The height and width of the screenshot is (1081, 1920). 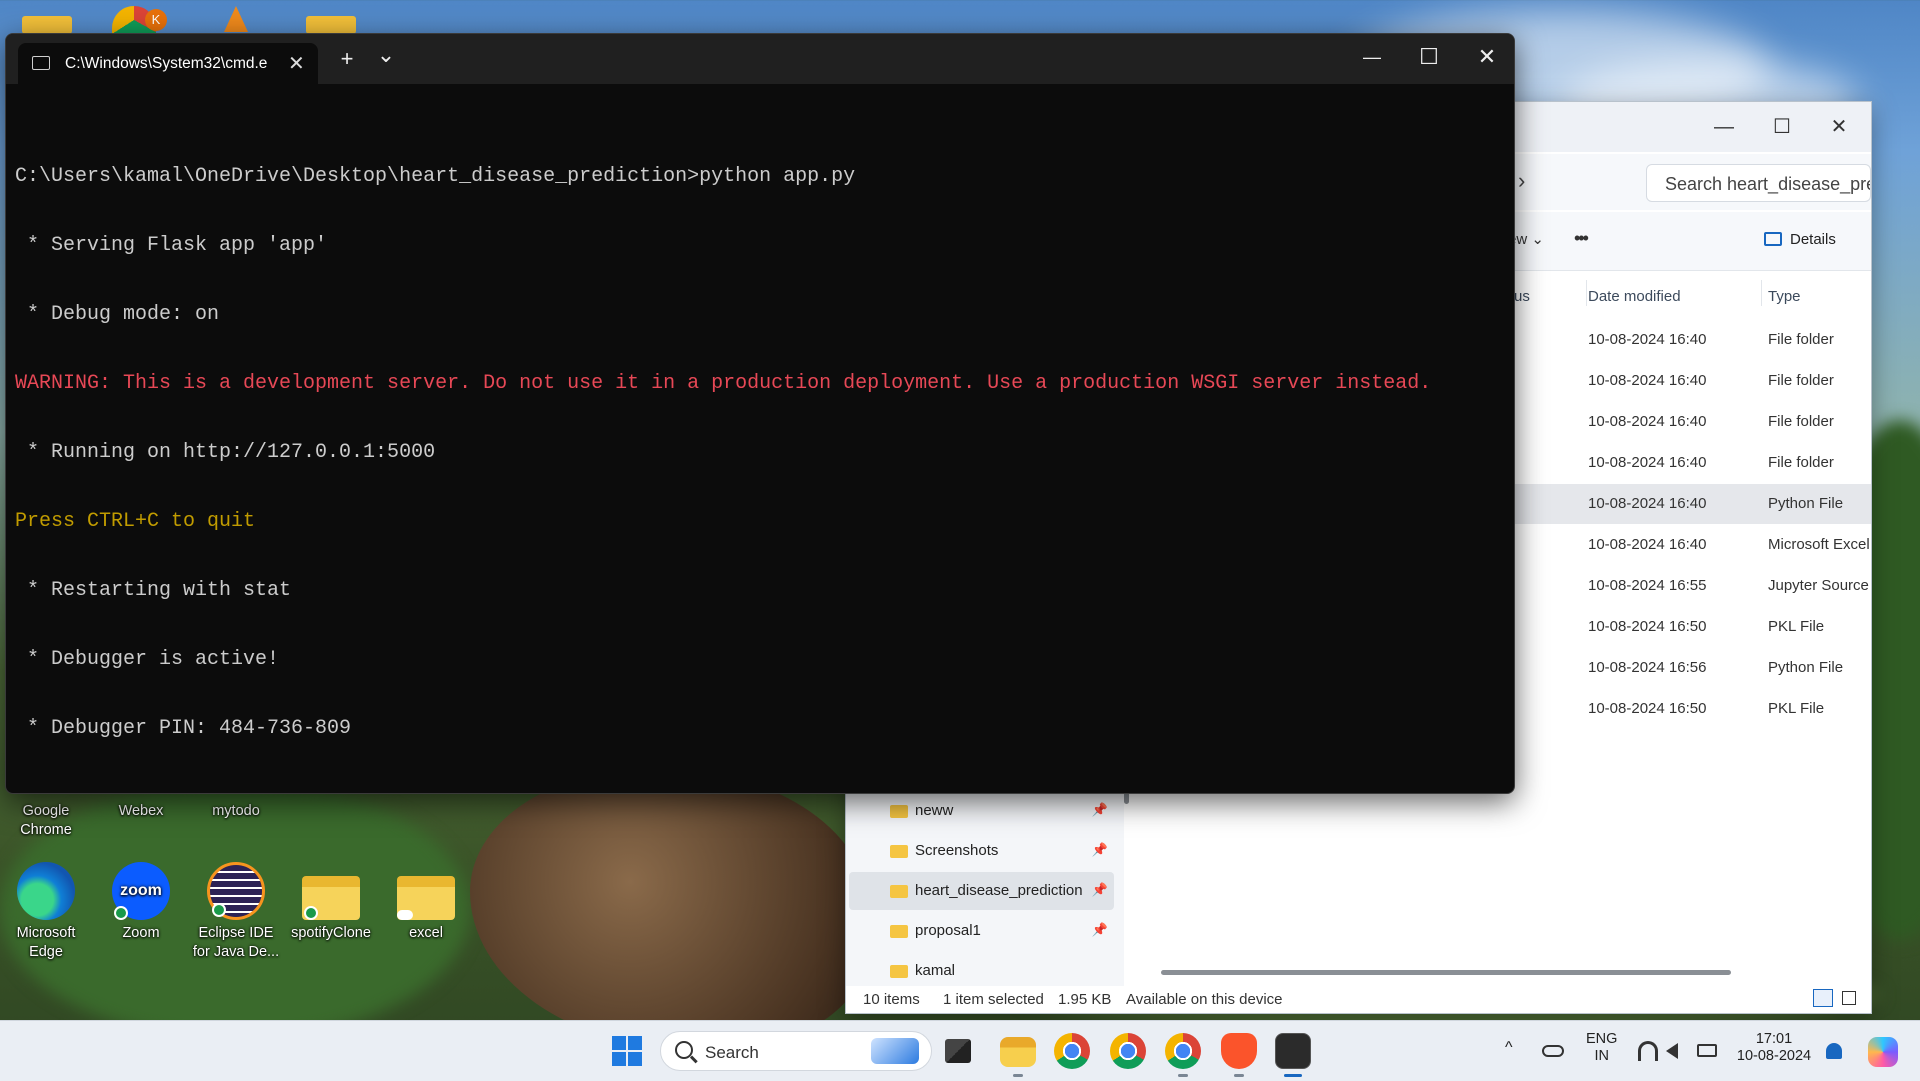 I want to click on eclipse-icon, so click(x=236, y=891).